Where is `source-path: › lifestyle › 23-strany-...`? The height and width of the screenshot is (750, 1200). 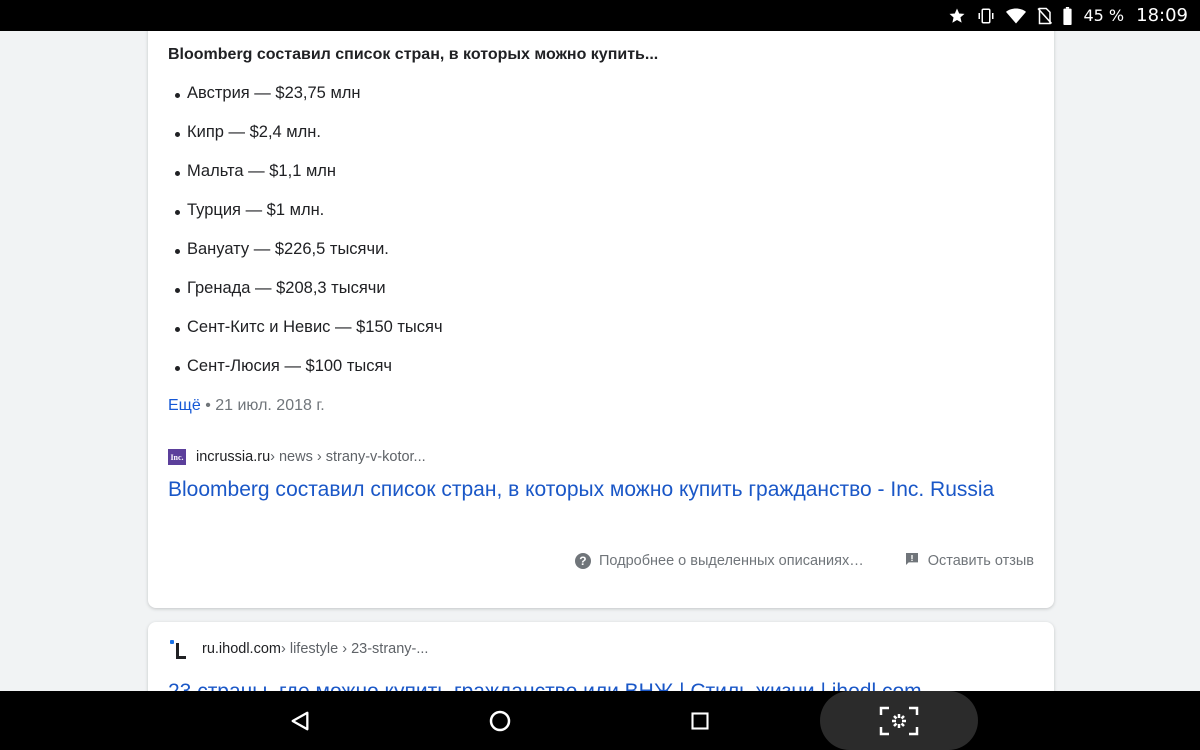 source-path: › lifestyle › 23-strany-... is located at coordinates (354, 649).